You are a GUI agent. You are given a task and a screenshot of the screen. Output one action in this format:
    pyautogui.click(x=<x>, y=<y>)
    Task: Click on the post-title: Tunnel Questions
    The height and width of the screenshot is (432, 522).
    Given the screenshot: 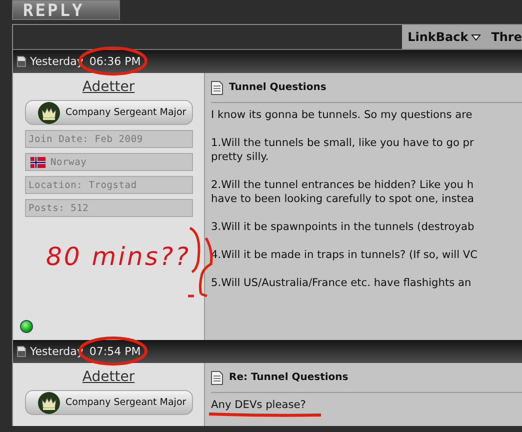 What is the action you would take?
    pyautogui.click(x=277, y=87)
    